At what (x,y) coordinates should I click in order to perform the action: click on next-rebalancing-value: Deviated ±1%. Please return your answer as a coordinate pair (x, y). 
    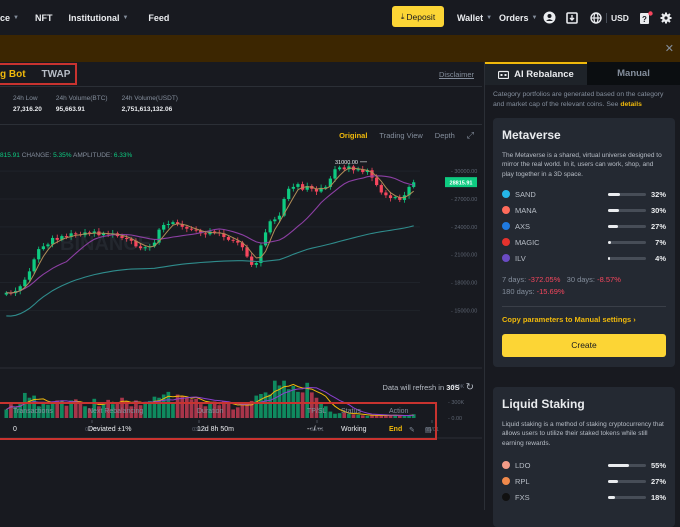
    Looking at the image, I should click on (110, 429).